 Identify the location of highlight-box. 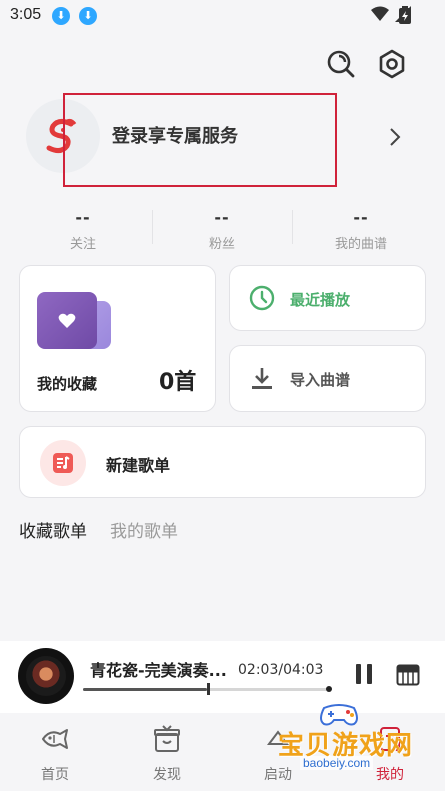
(200, 140).